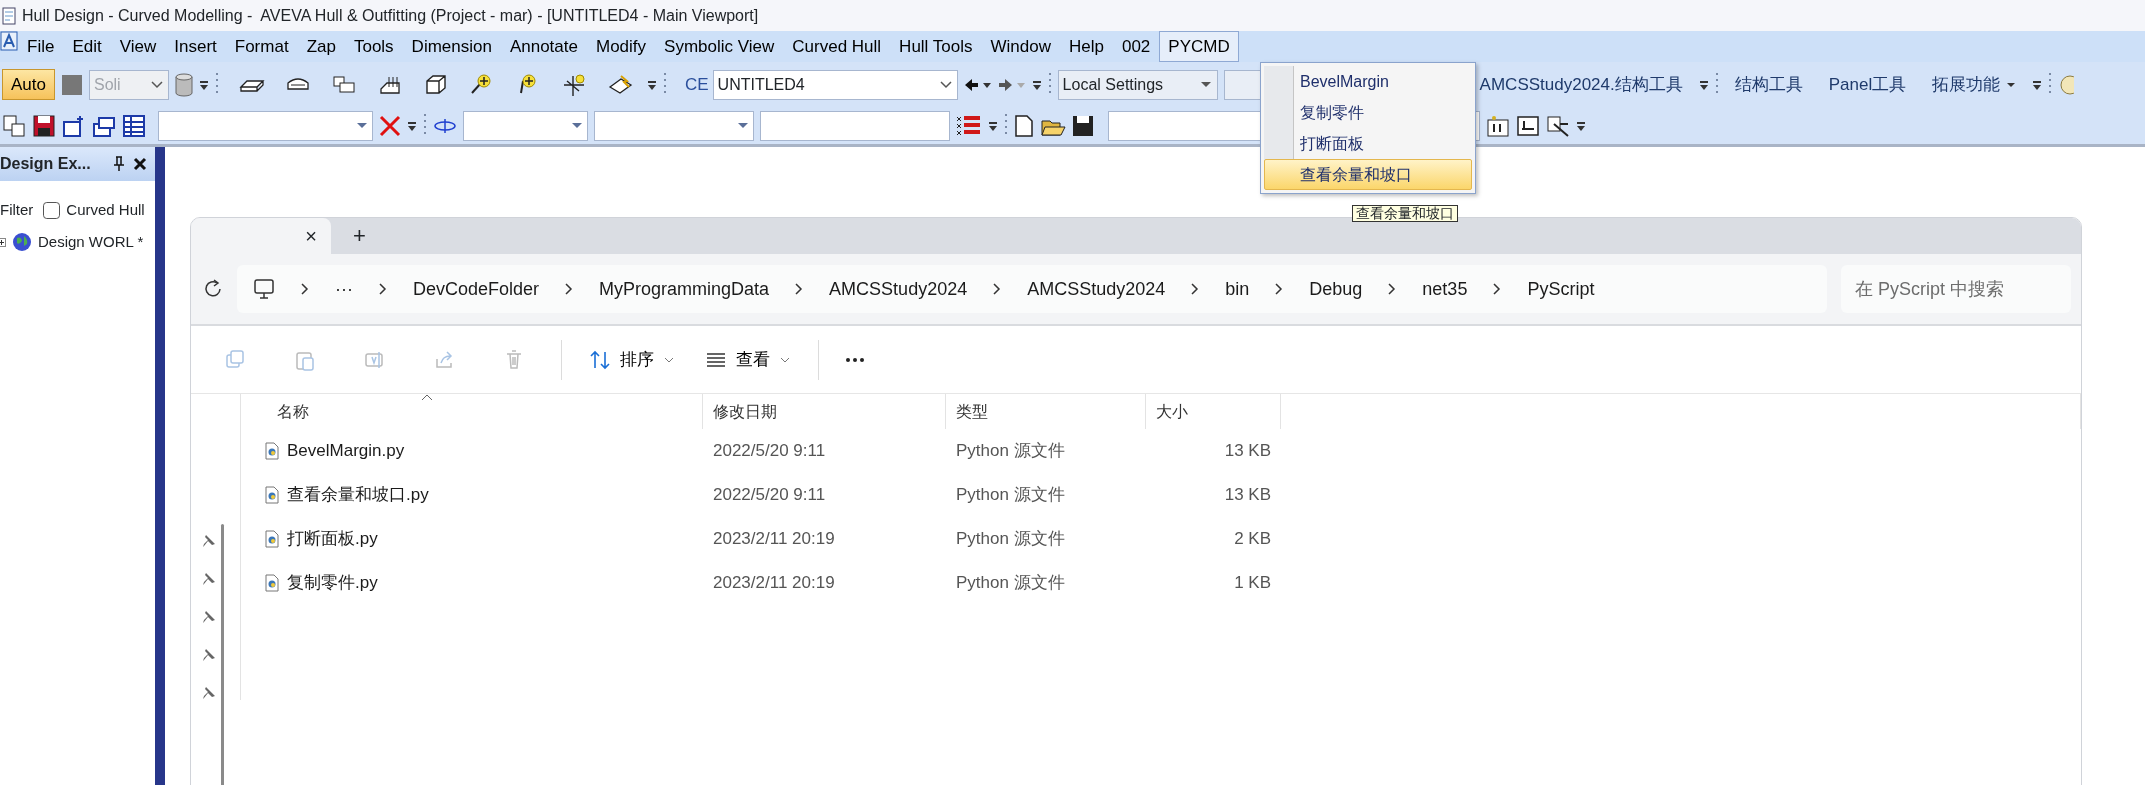 This screenshot has width=2145, height=785. Describe the element at coordinates (543, 46) in the screenshot. I see `menu-item: Annotate` at that location.